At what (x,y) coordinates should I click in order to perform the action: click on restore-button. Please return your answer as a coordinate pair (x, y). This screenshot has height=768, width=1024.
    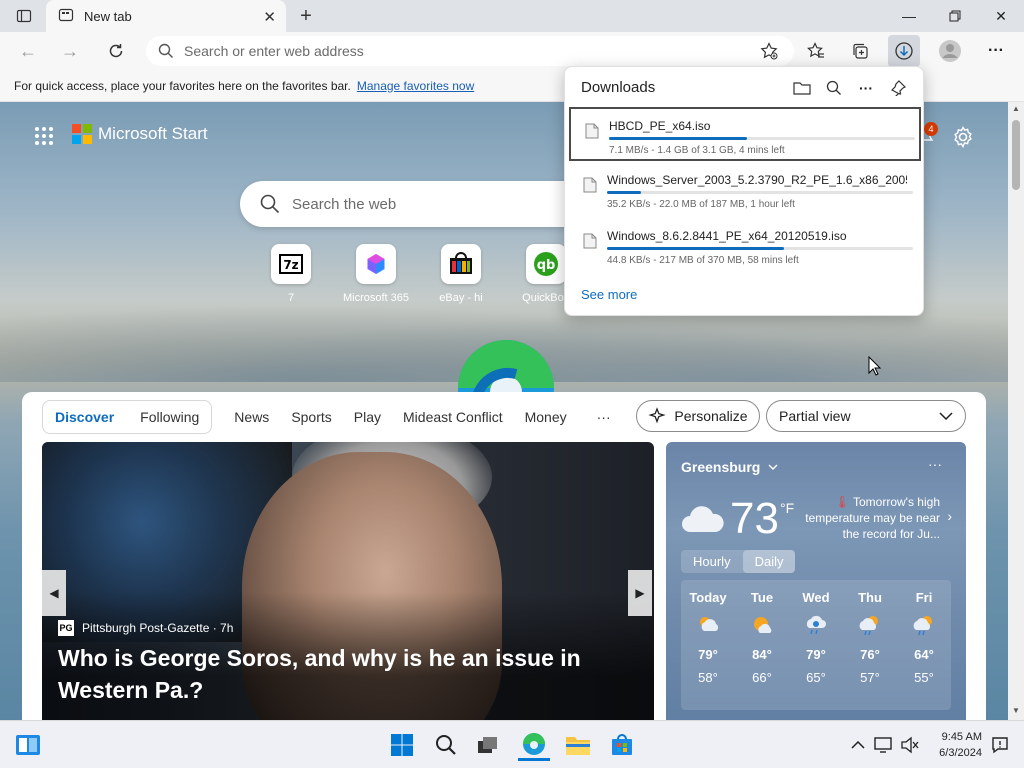
    Looking at the image, I should click on (955, 16).